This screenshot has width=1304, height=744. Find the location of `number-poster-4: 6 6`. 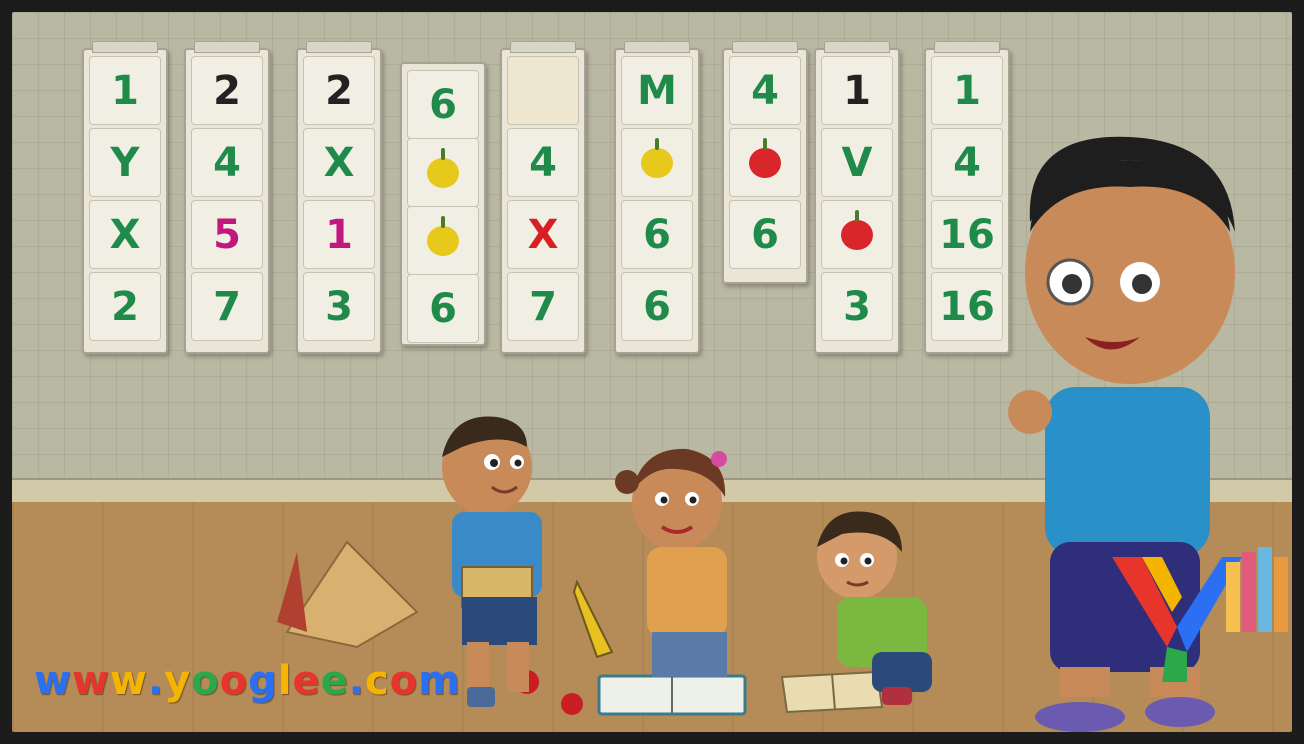

number-poster-4: 6 6 is located at coordinates (443, 204).